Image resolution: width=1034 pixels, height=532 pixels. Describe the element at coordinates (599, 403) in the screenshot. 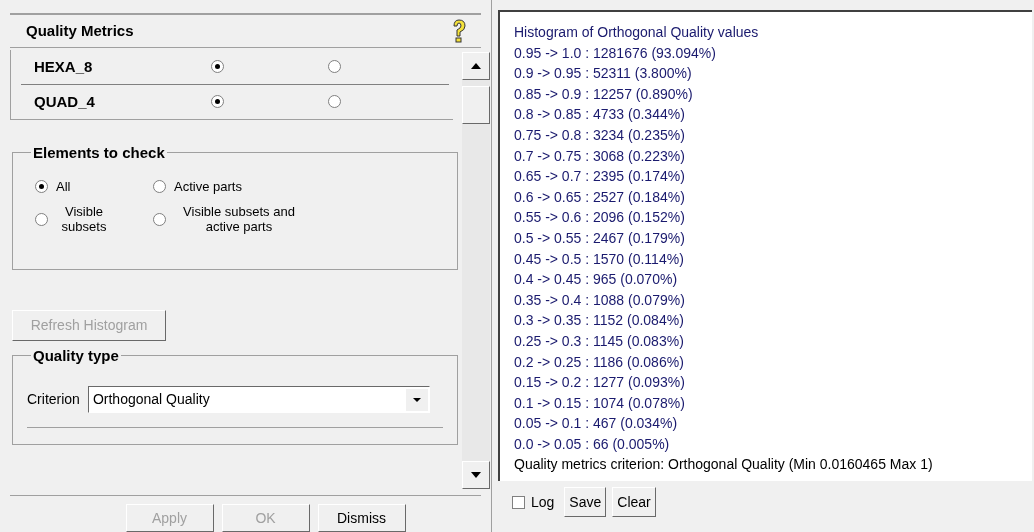

I see `histogram-line: 0.1 -> 0.15 : 1074 (0.078%)` at that location.